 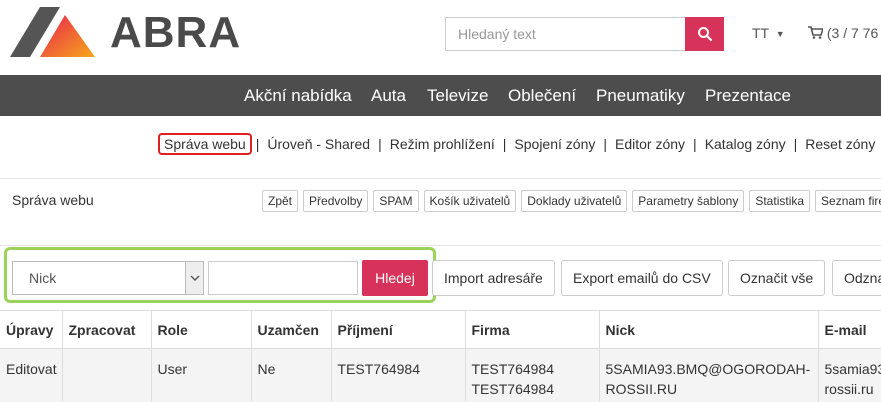 I want to click on user-menu-dropdown: TT ▼, so click(x=768, y=33).